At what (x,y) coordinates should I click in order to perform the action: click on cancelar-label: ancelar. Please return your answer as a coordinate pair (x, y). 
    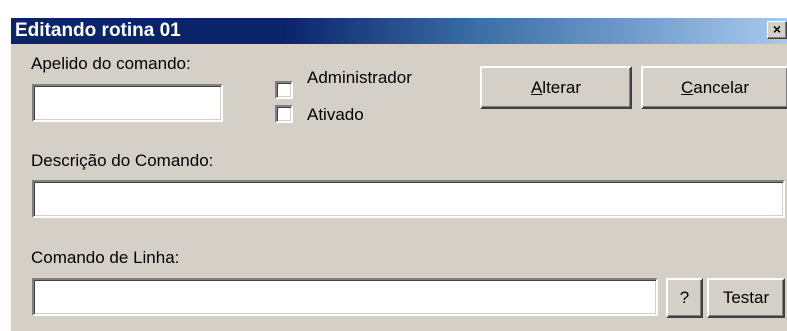
    Looking at the image, I should click on (721, 87).